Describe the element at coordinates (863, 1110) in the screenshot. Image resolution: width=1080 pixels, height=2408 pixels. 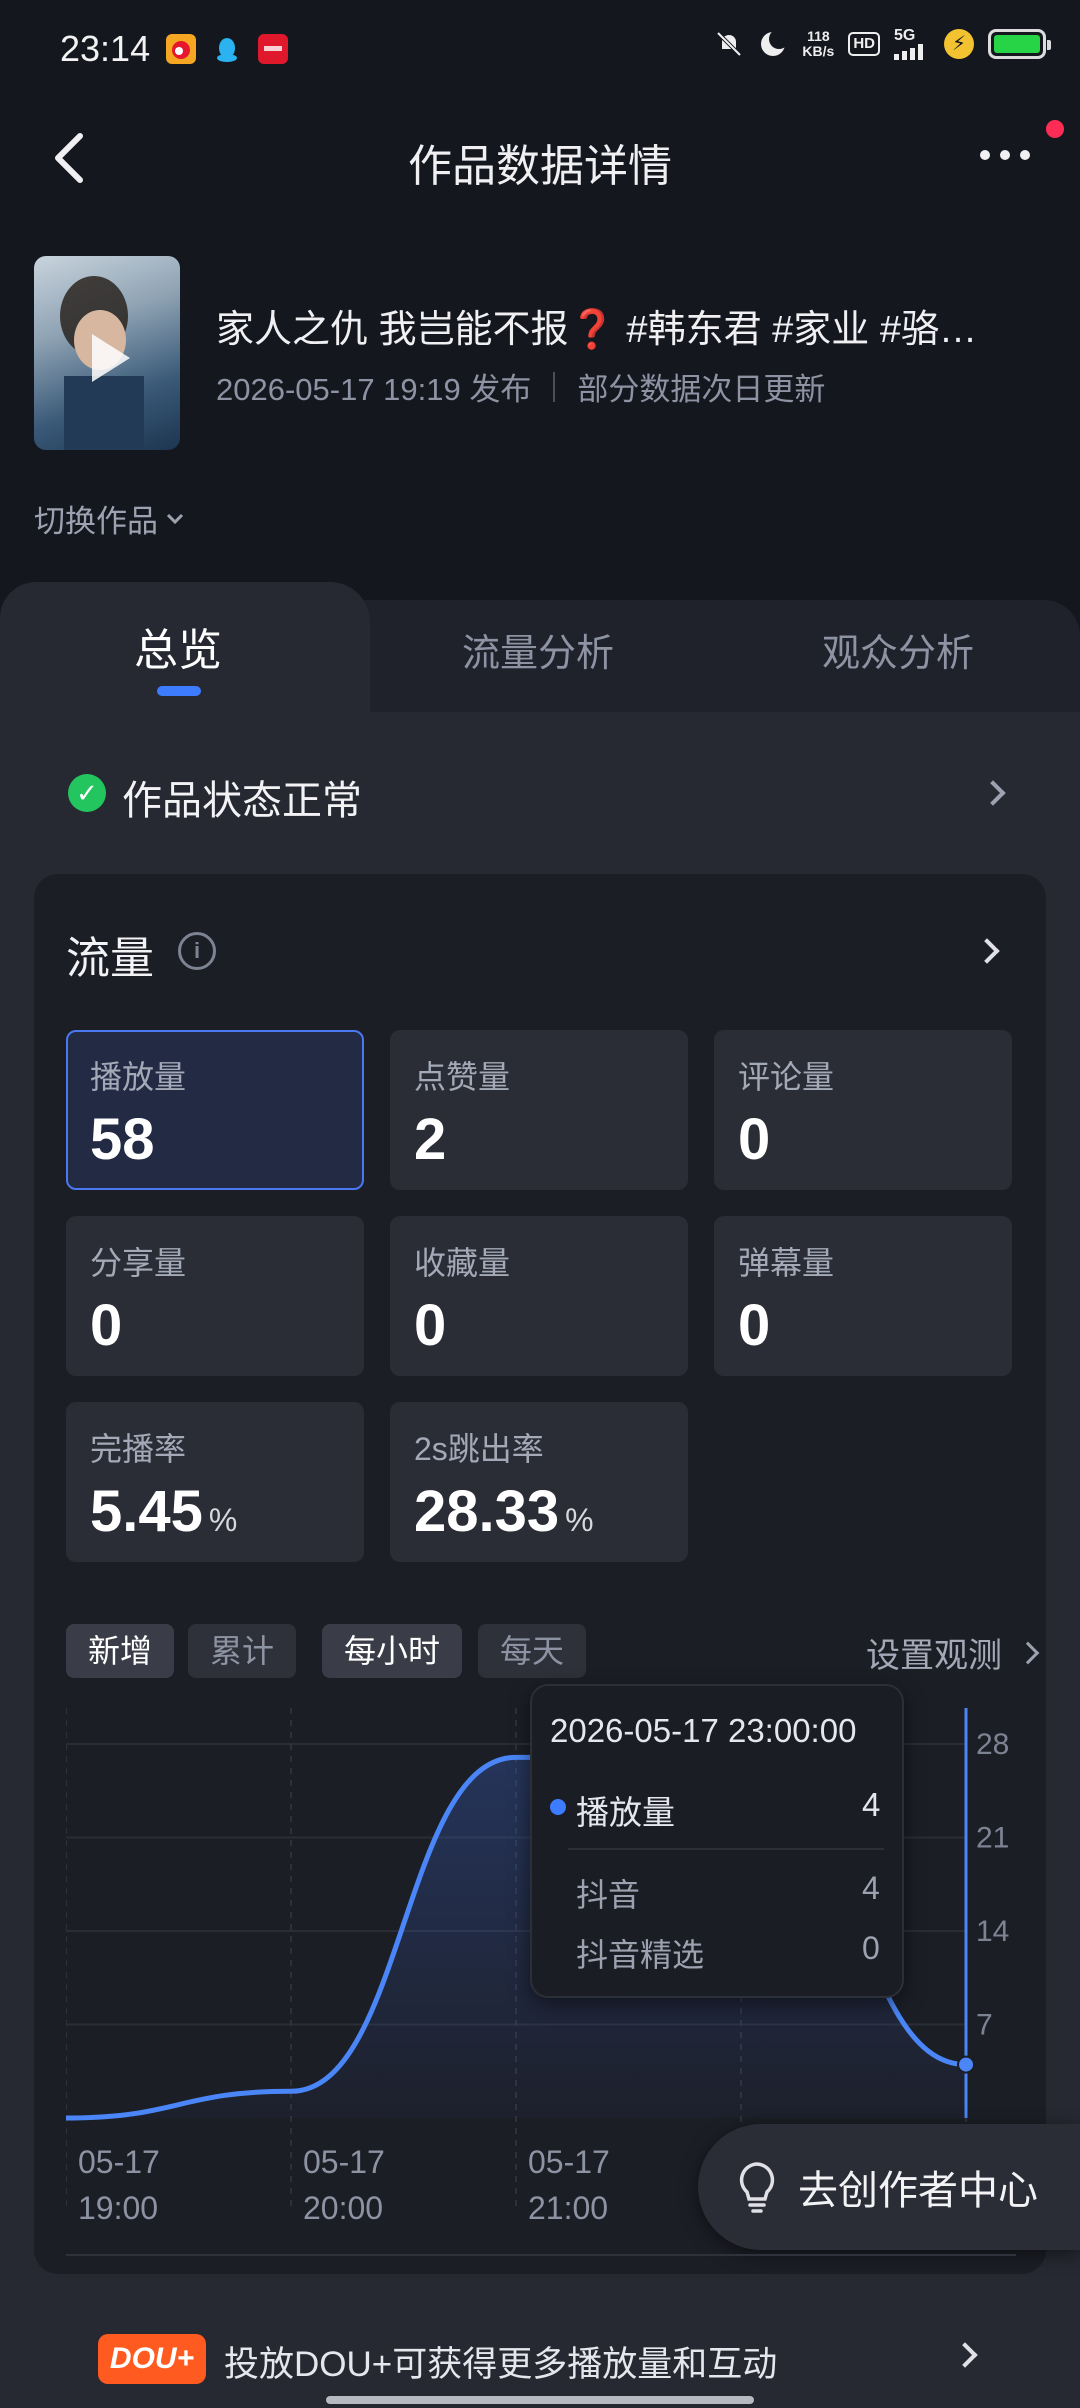
I see `metric-card-comments: 评论量 0` at that location.